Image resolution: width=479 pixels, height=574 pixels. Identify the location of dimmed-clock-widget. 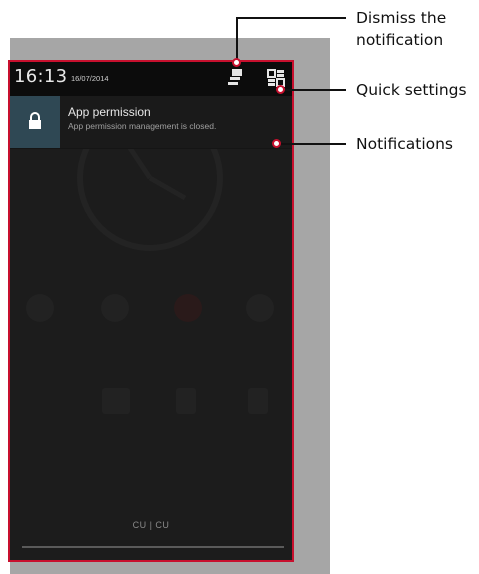
(150, 199).